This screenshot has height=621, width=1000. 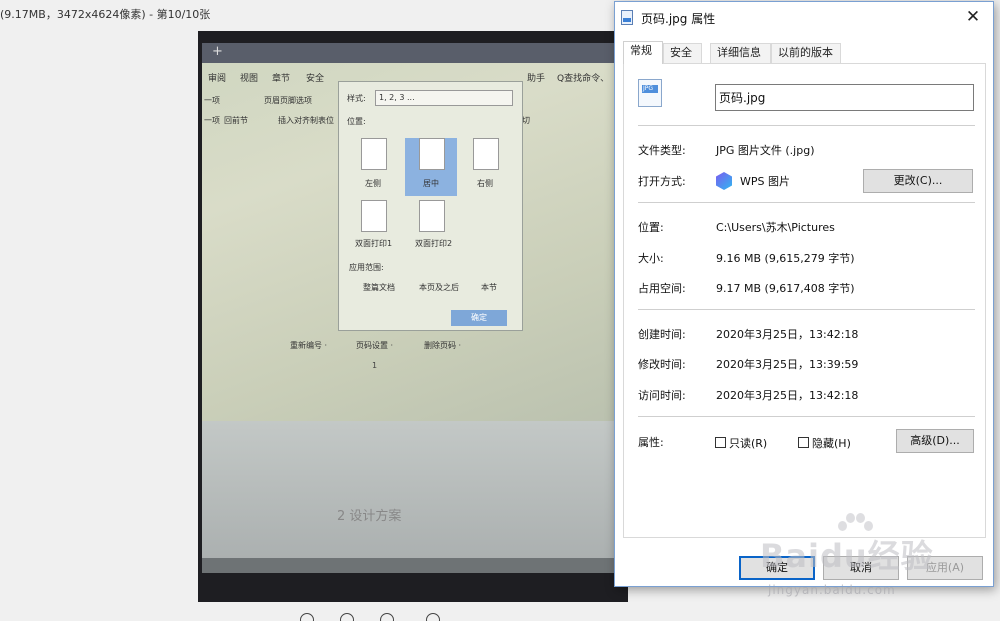 What do you see at coordinates (648, 88) in the screenshot?
I see `jpg-file-icon-text: JPG` at bounding box center [648, 88].